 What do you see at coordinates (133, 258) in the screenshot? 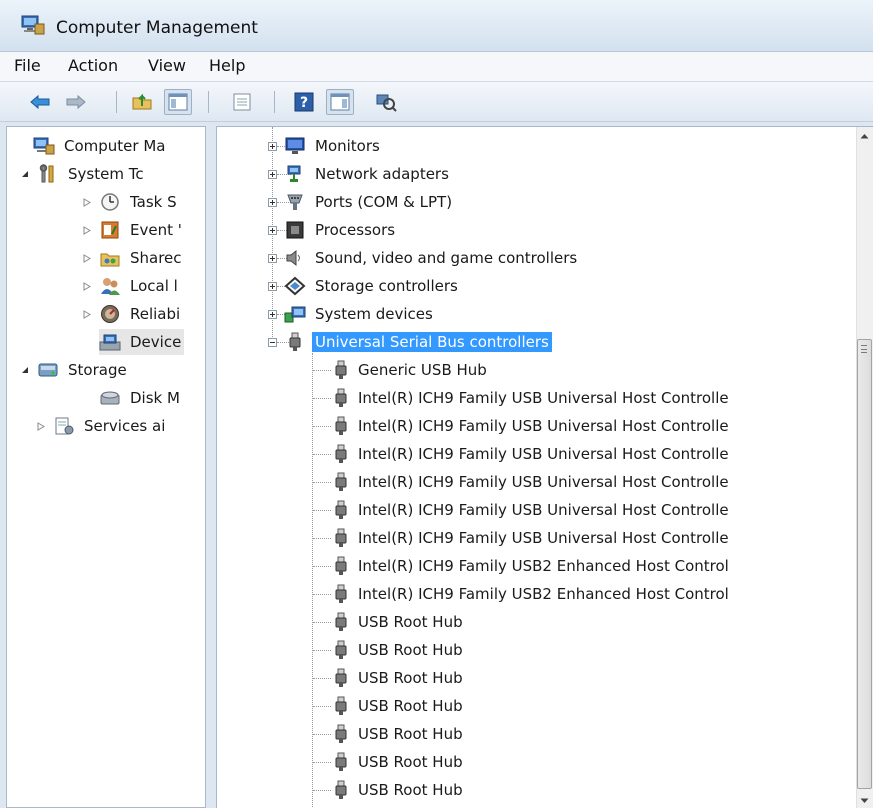
I see `tree-item-shared-folders: Sharec` at bounding box center [133, 258].